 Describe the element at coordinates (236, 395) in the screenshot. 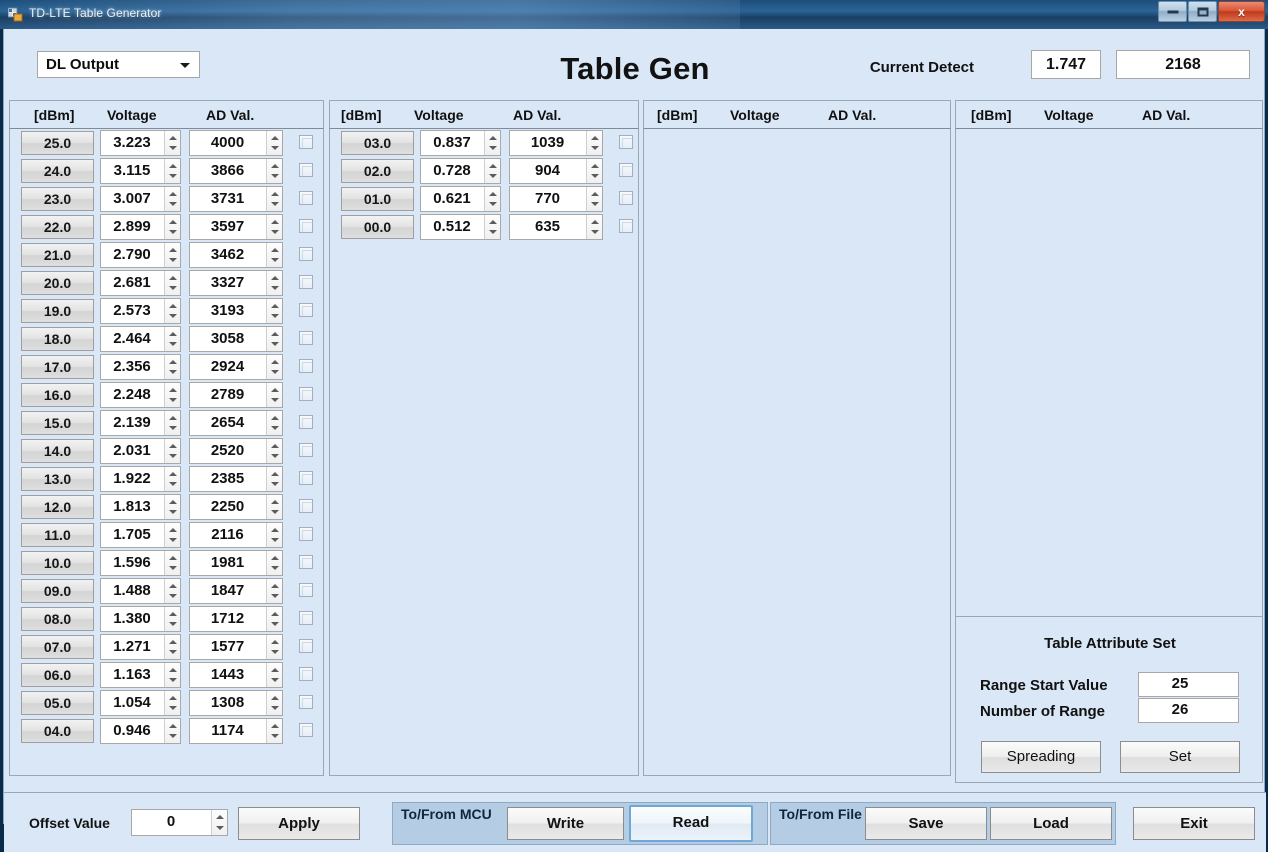

I see `ad-value-stepper: 2789` at that location.